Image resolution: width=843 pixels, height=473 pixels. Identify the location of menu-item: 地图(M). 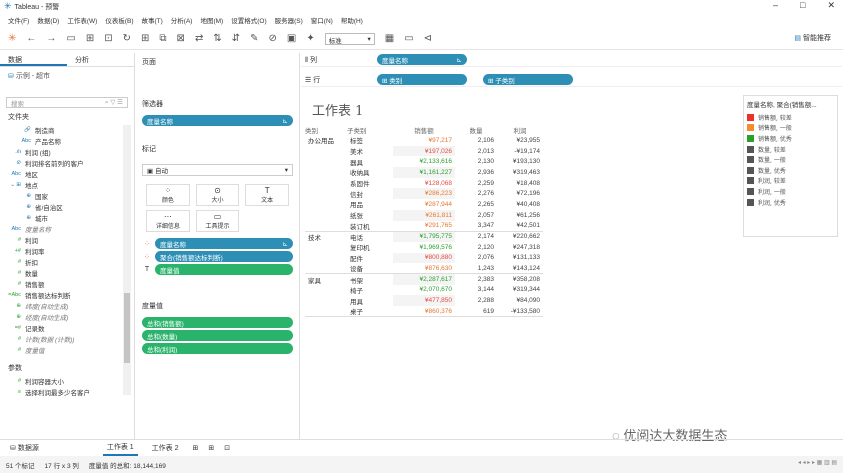
(211, 20).